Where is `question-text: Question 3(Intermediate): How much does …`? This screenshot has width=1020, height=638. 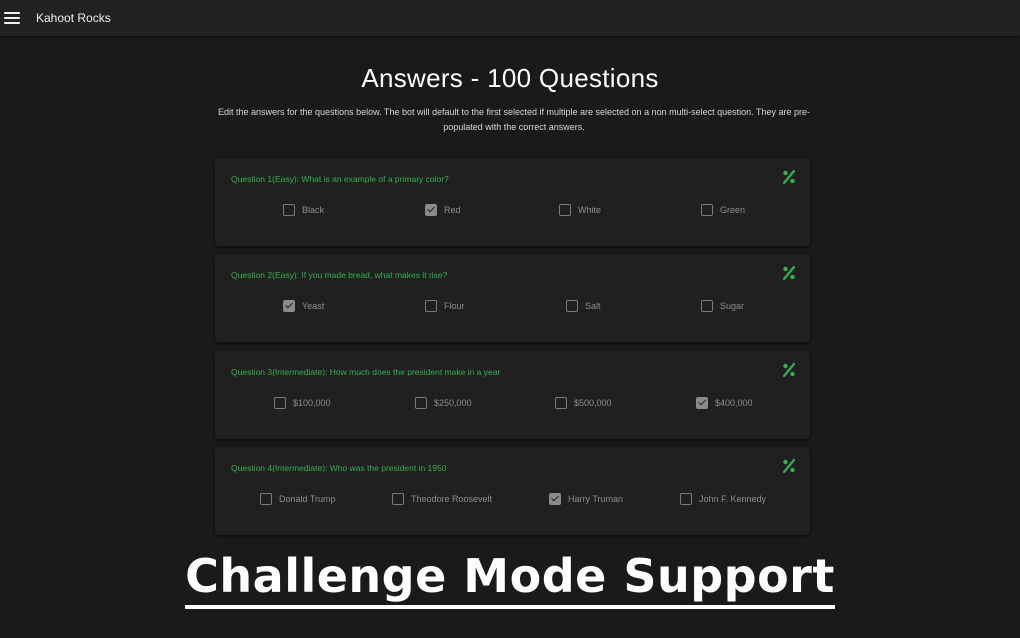
question-text: Question 3(Intermediate): How much does … is located at coordinates (366, 372).